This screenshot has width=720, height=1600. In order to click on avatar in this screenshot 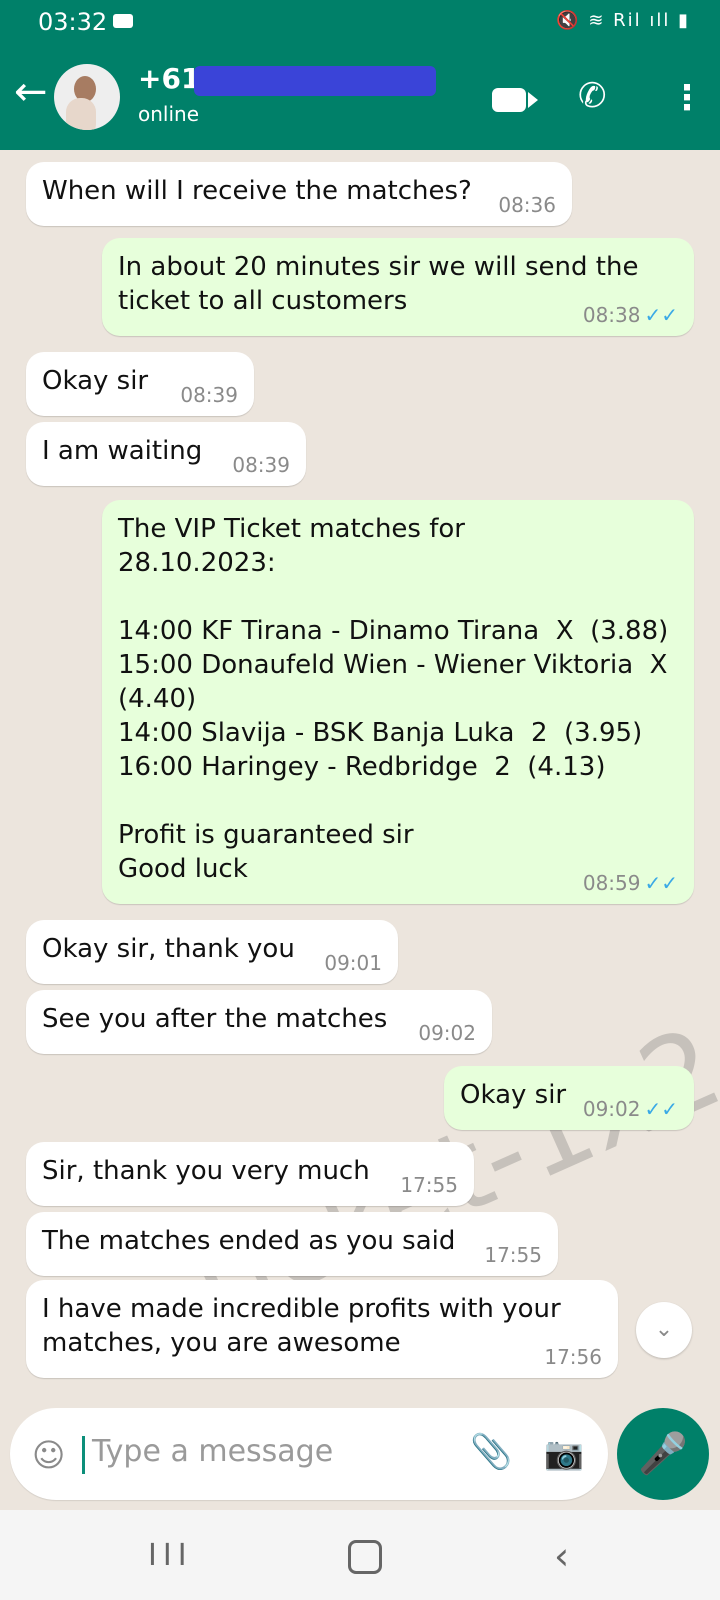, I will do `click(87, 97)`.